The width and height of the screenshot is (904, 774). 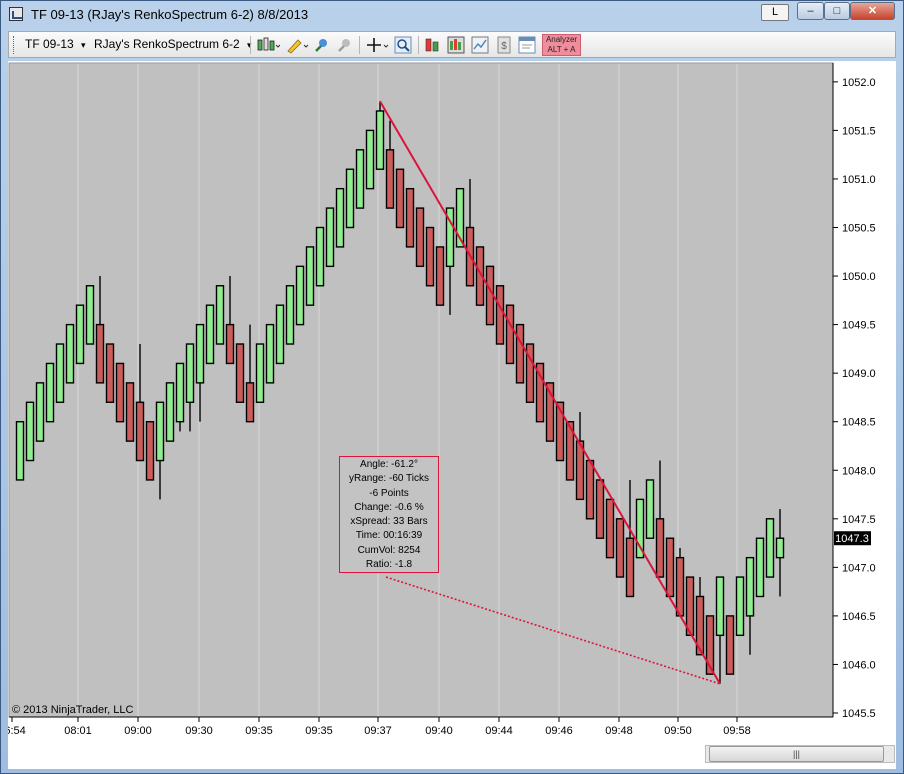 I want to click on ruler-cumvol: CumVol: 8254, so click(x=389, y=550).